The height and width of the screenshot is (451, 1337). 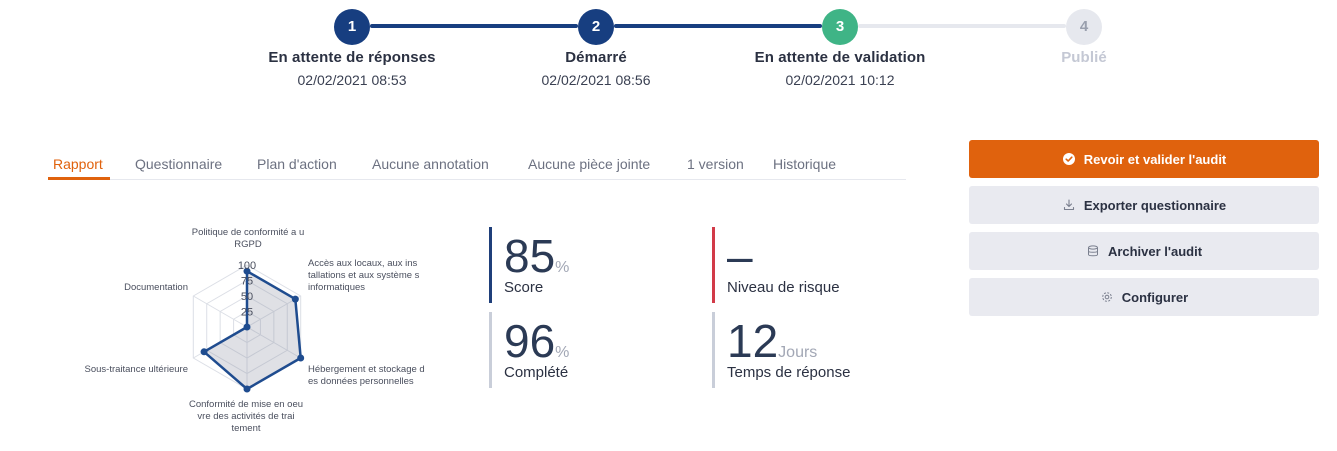 I want to click on configure-button: Configurer, so click(x=1144, y=297).